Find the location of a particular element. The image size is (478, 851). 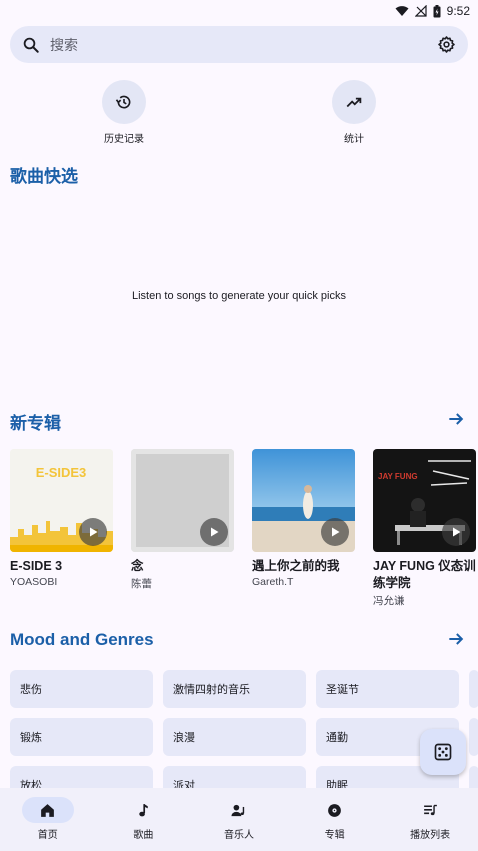

bottom-navigation: 首页 歌曲 音乐人 专辑 播放列表 is located at coordinates (239, 819).